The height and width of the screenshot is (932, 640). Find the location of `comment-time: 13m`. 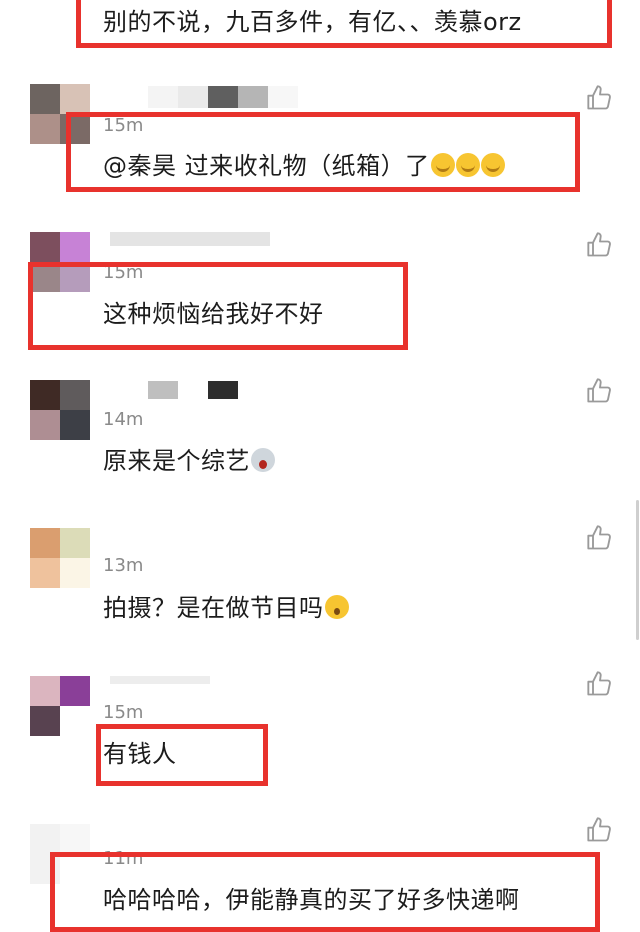

comment-time: 13m is located at coordinates (123, 565).